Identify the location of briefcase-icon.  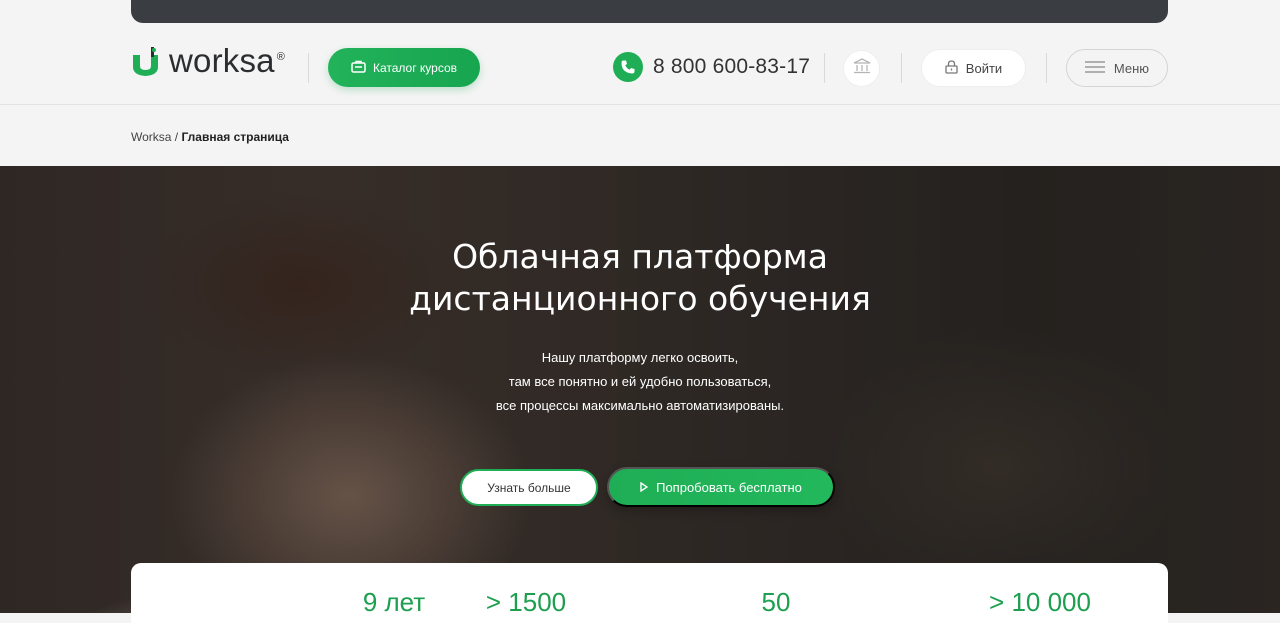
(358, 68).